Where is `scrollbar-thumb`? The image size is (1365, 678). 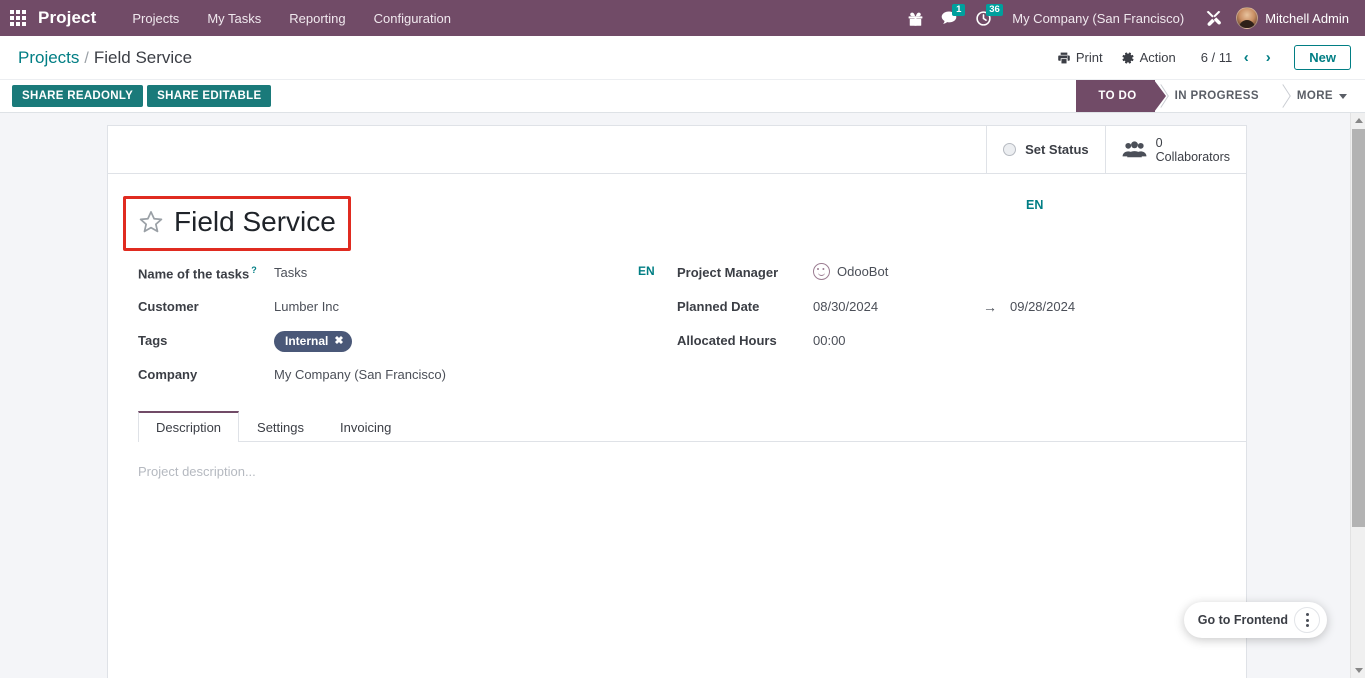
scrollbar-thumb is located at coordinates (1358, 328).